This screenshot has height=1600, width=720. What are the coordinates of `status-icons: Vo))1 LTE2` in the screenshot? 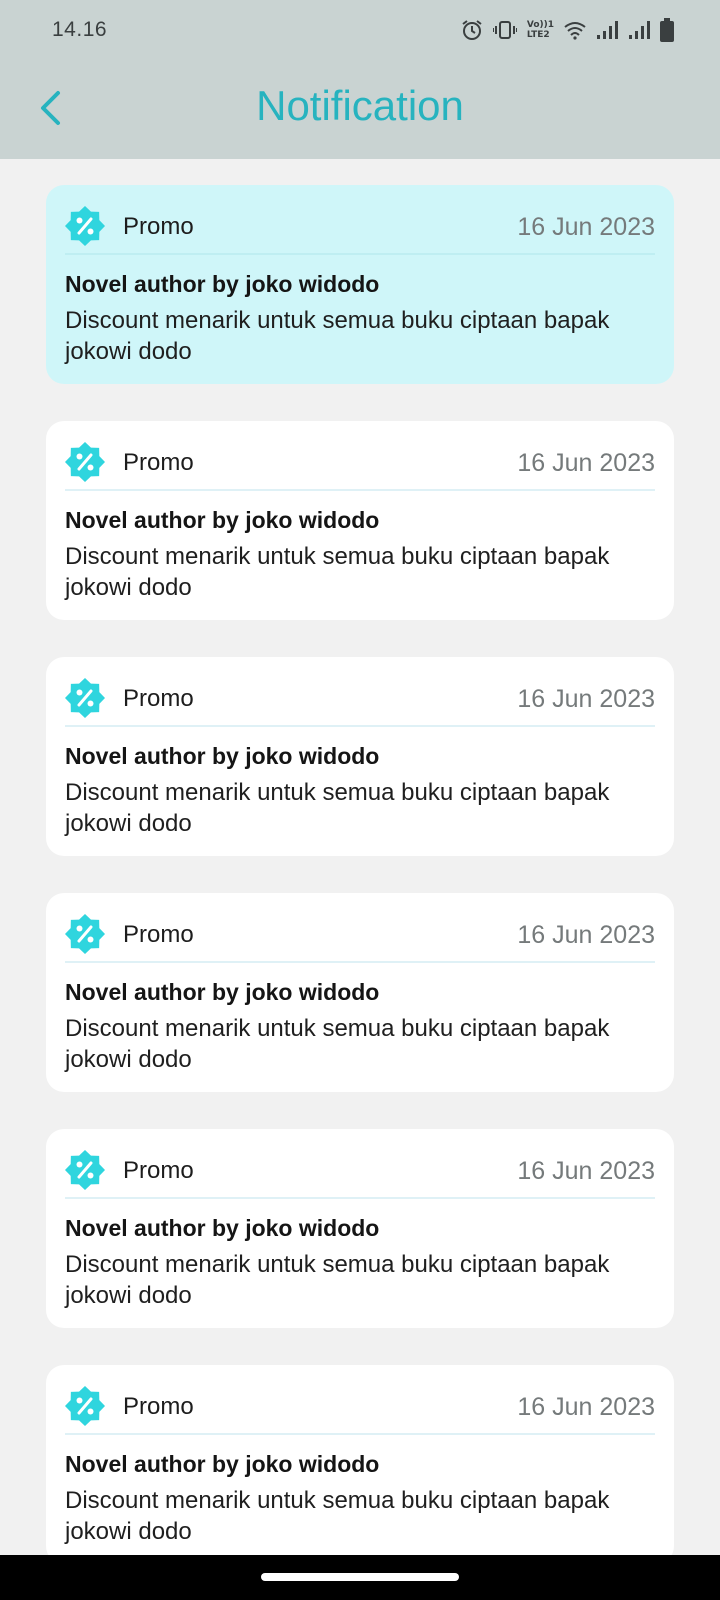 It's located at (567, 30).